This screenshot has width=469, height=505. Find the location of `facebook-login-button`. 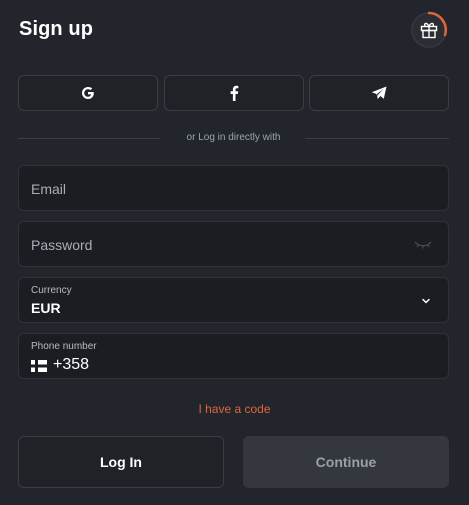

facebook-login-button is located at coordinates (234, 93).